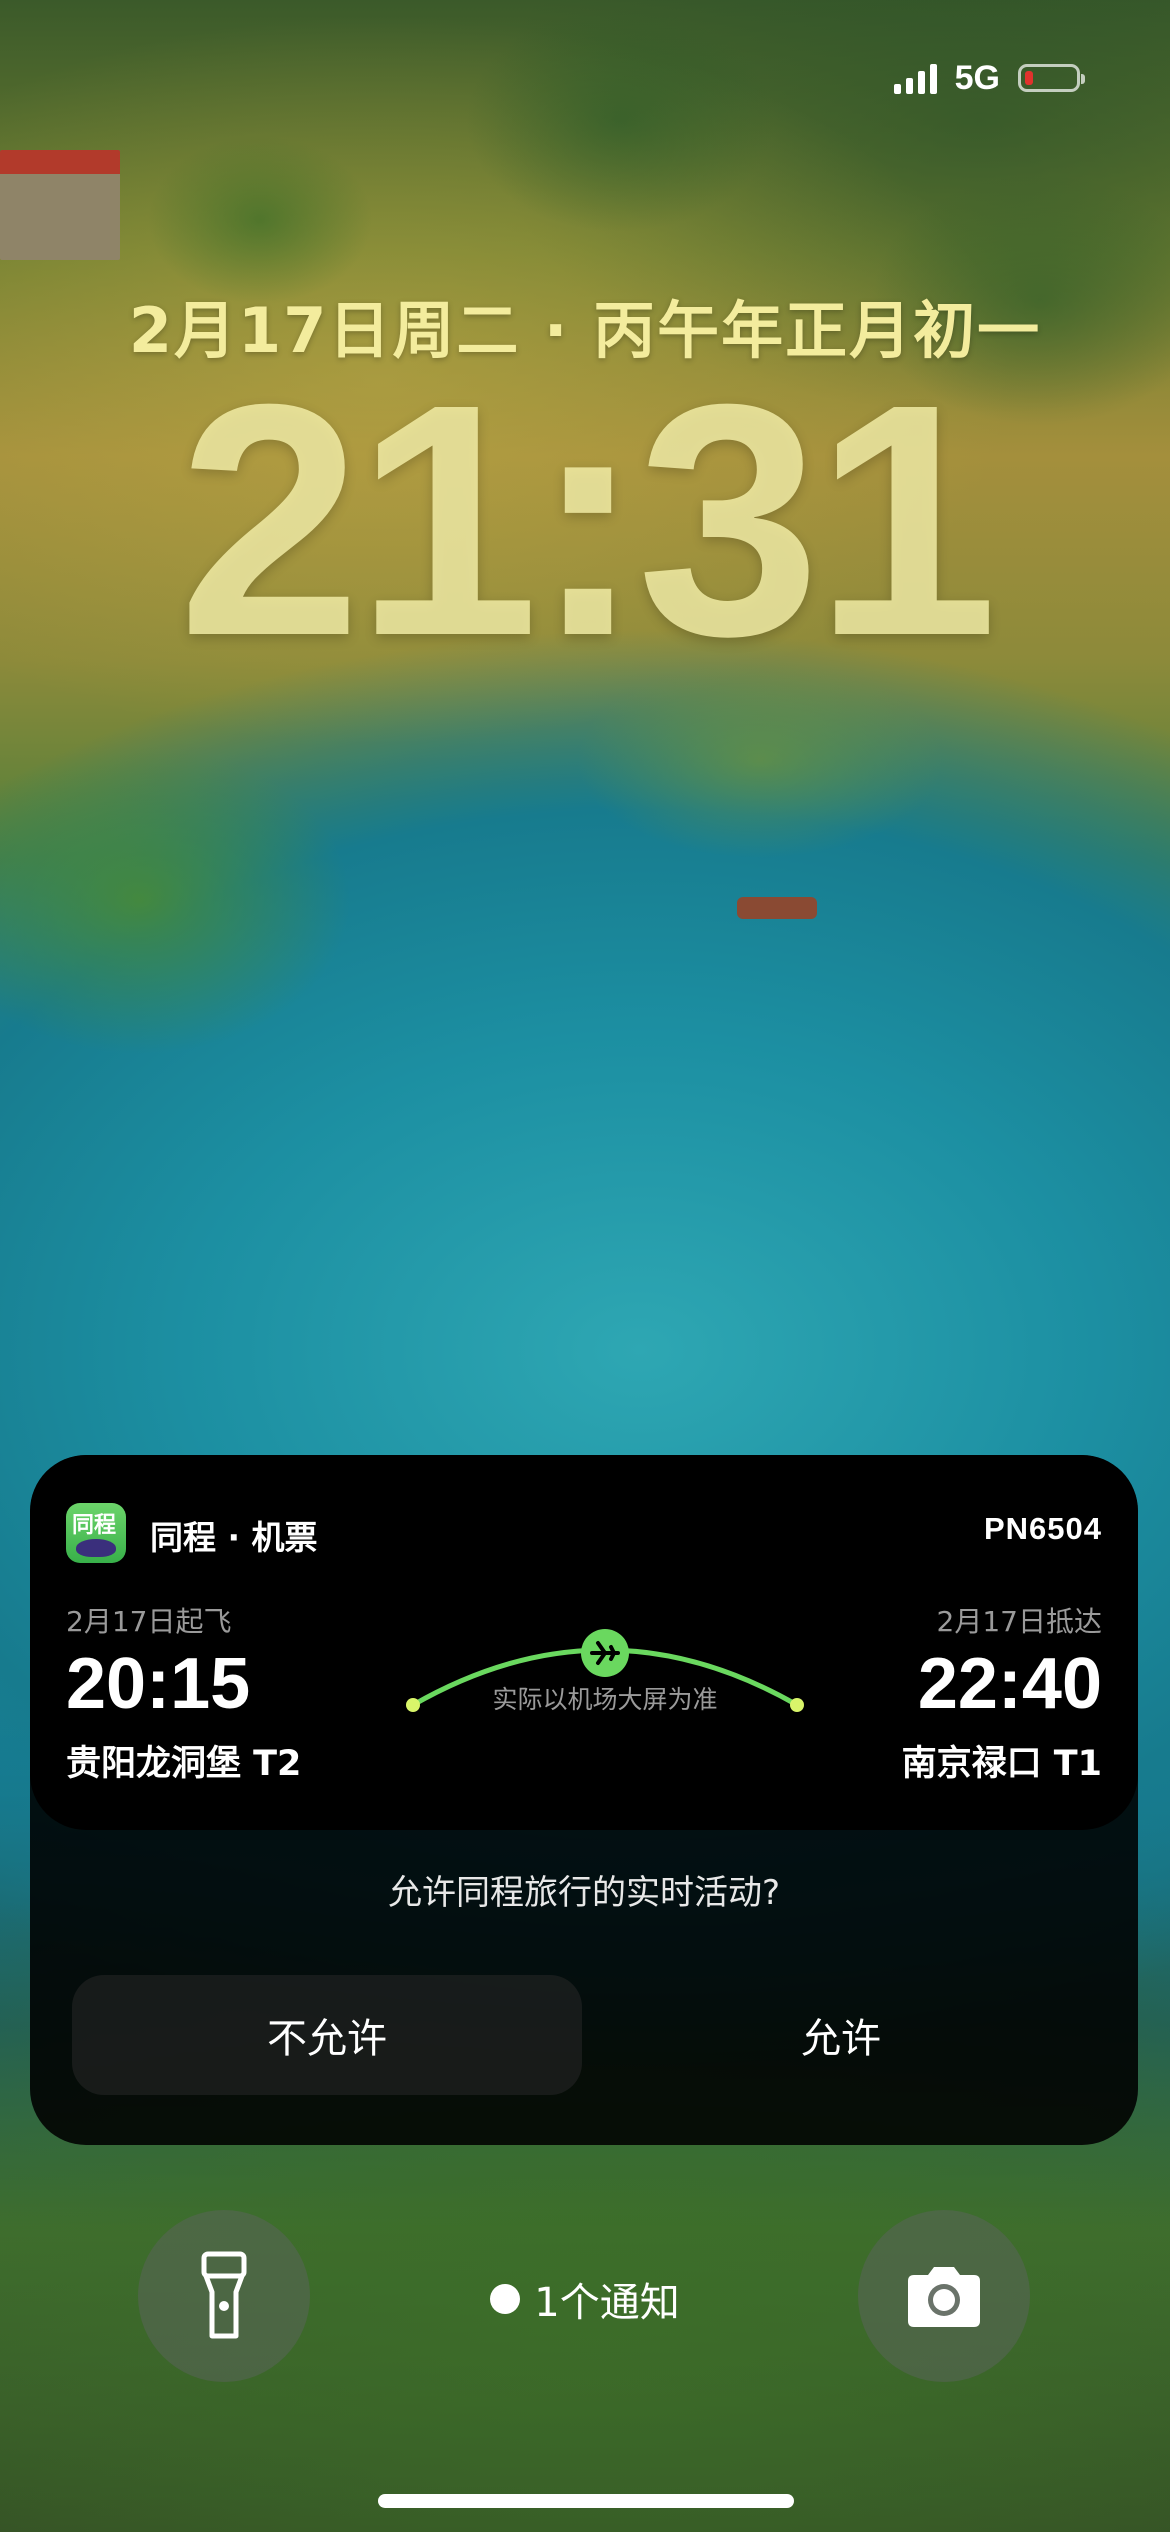  I want to click on arrival-time: 22:40, so click(1009, 1684).